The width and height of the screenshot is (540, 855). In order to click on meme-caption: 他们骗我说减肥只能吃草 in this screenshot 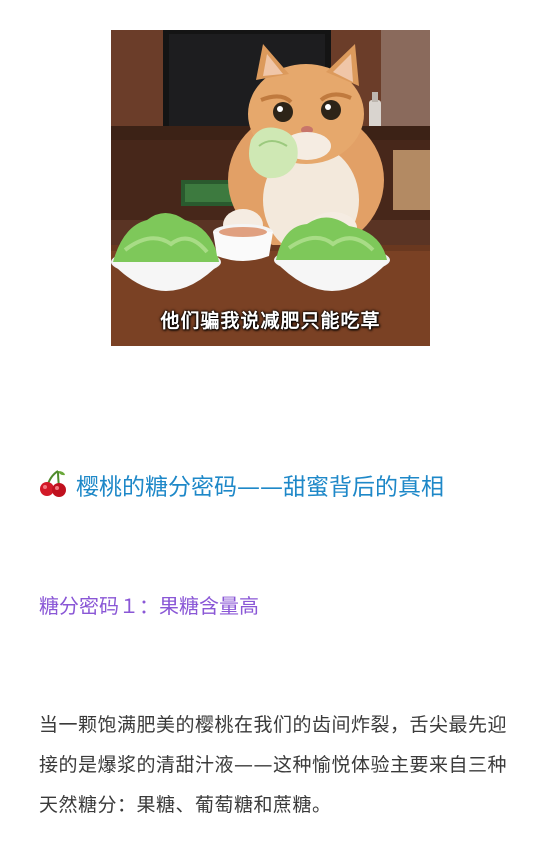, I will do `click(270, 321)`.